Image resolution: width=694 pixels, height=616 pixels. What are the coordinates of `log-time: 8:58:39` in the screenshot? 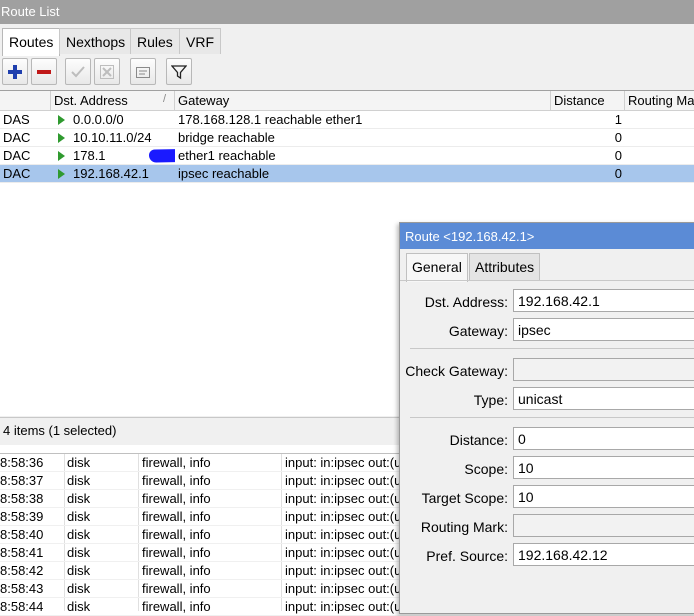 It's located at (22, 516).